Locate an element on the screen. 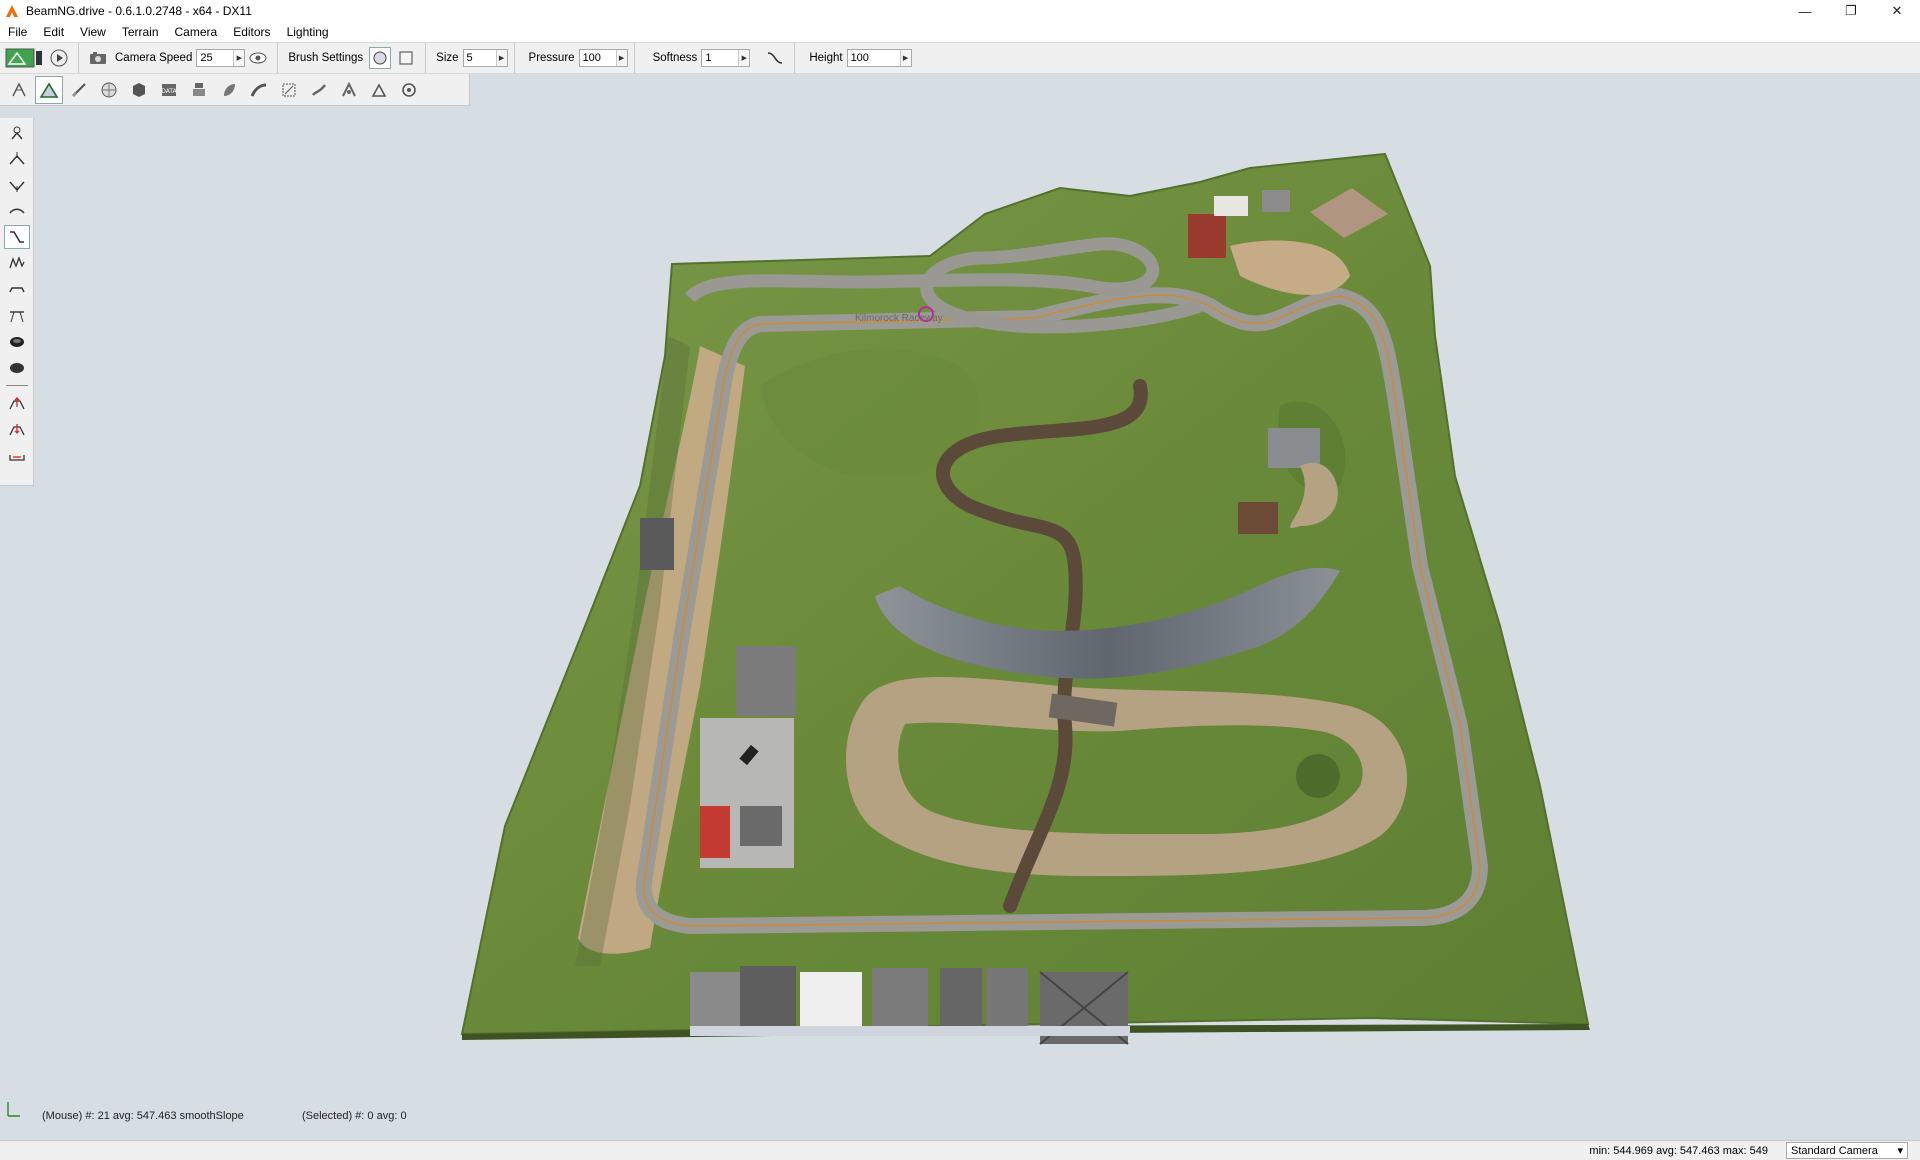 The width and height of the screenshot is (1920, 1160). camera-speed-input is located at coordinates (215, 58).